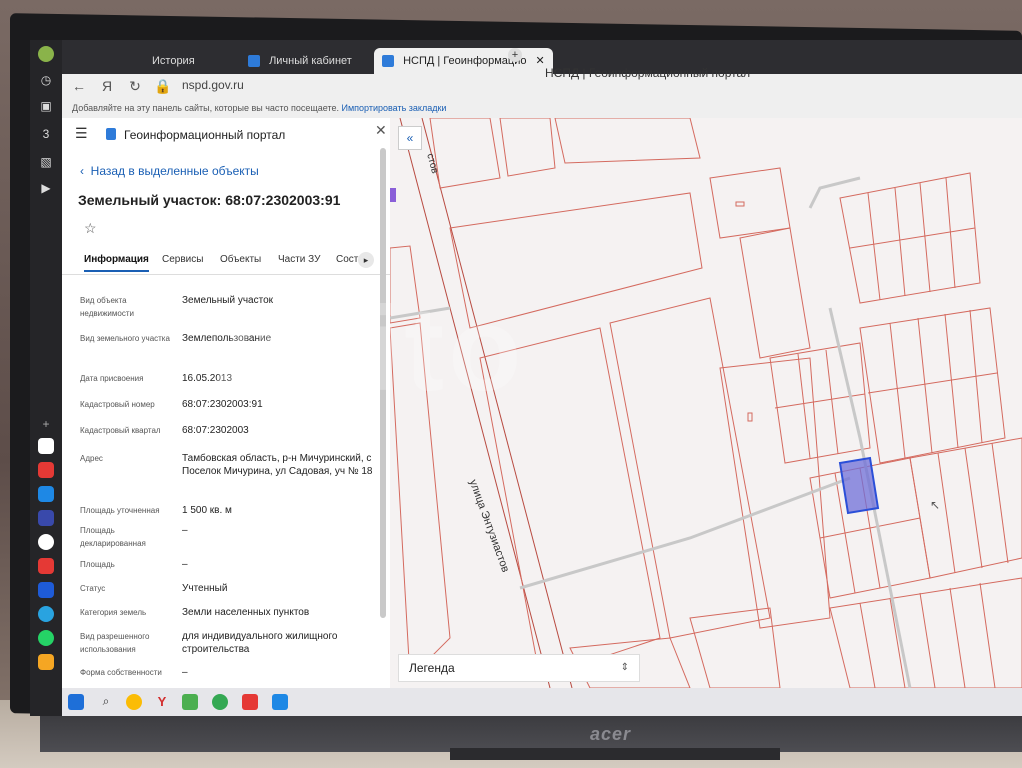  What do you see at coordinates (222, 404) in the screenshot?
I see `field-value: 68:07:2302003:91` at bounding box center [222, 404].